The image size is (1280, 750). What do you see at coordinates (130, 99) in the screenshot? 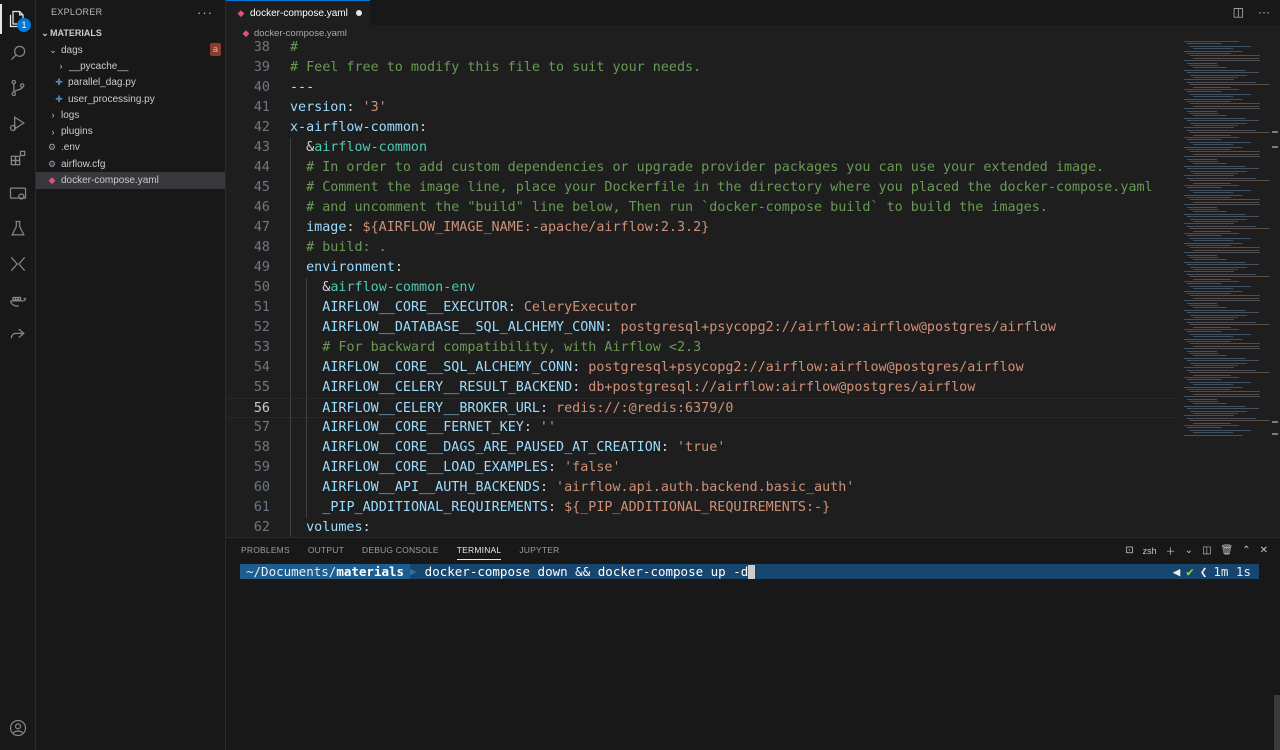
I see `tree-file-user-processing: ✚ user_processing.py` at bounding box center [130, 99].